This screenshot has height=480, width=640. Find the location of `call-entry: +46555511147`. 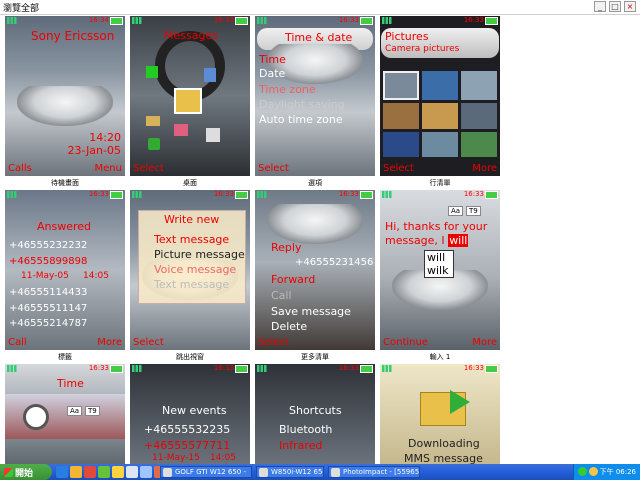

call-entry: +46555511147 is located at coordinates (48, 308).